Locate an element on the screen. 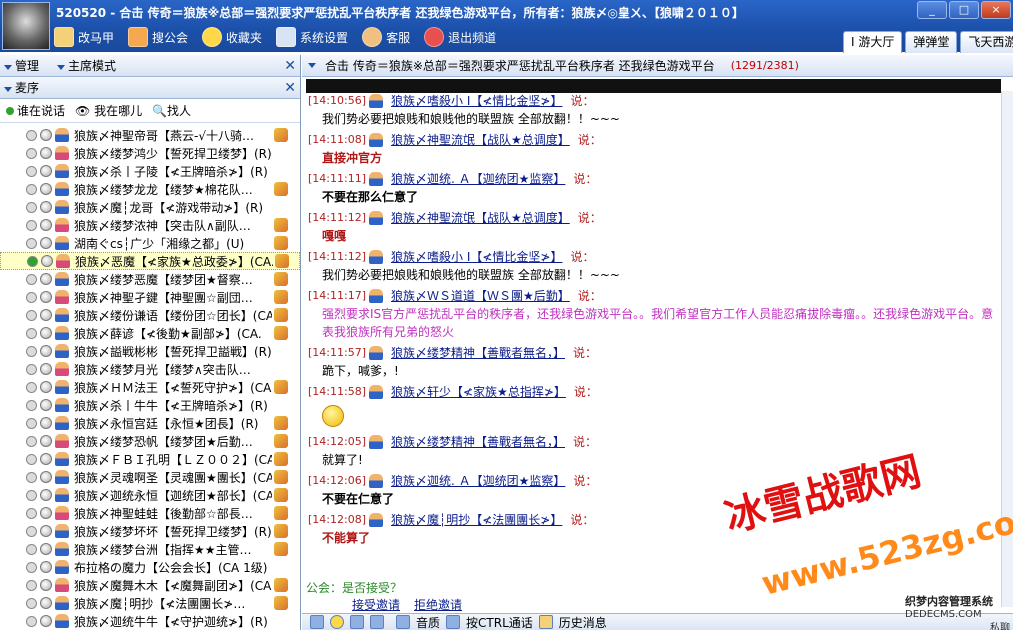  user-row: 狼族〆永恒宫廷【永恒★团長】(R) is located at coordinates (150, 423).